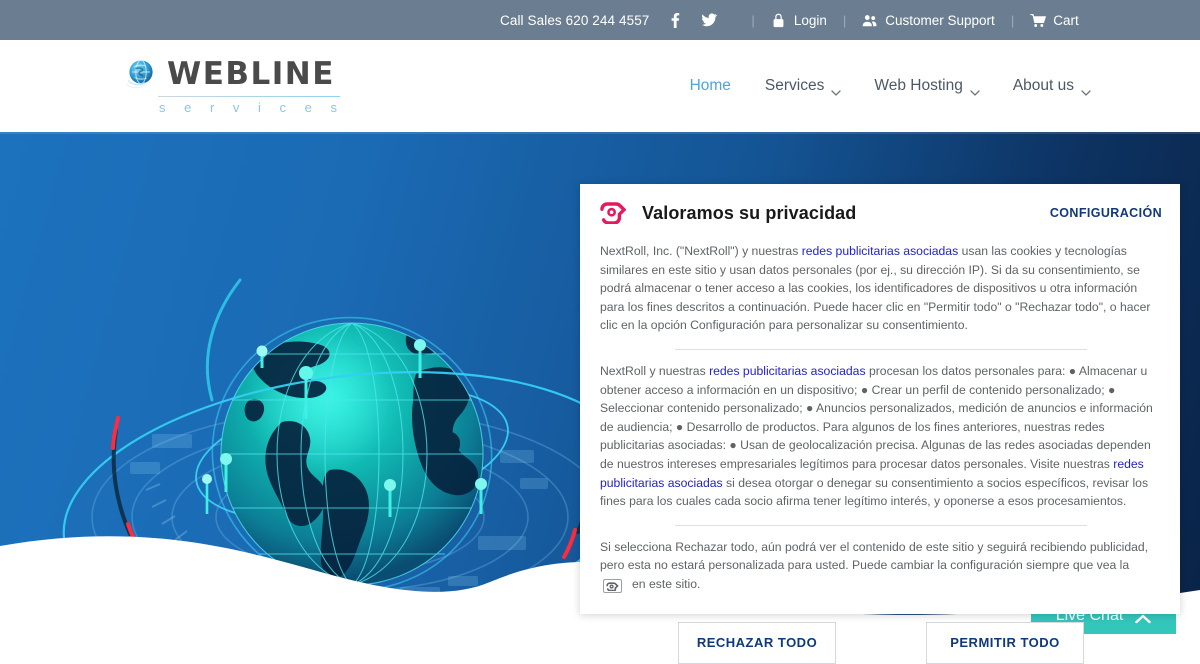 This screenshot has height=664, width=1200. What do you see at coordinates (692, 20) in the screenshot?
I see `social-links` at bounding box center [692, 20].